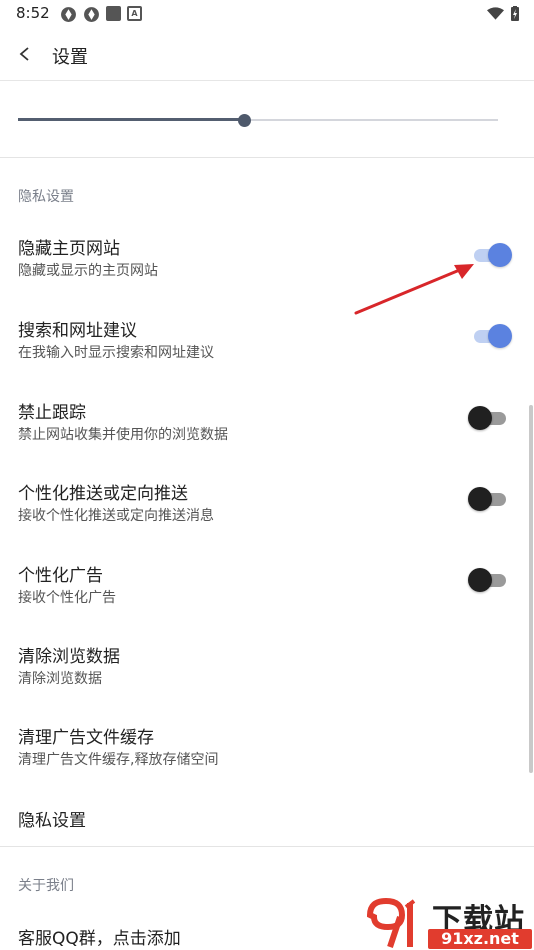 This screenshot has height=950, width=534. What do you see at coordinates (490, 499) in the screenshot?
I see `toggle-personalized-push` at bounding box center [490, 499].